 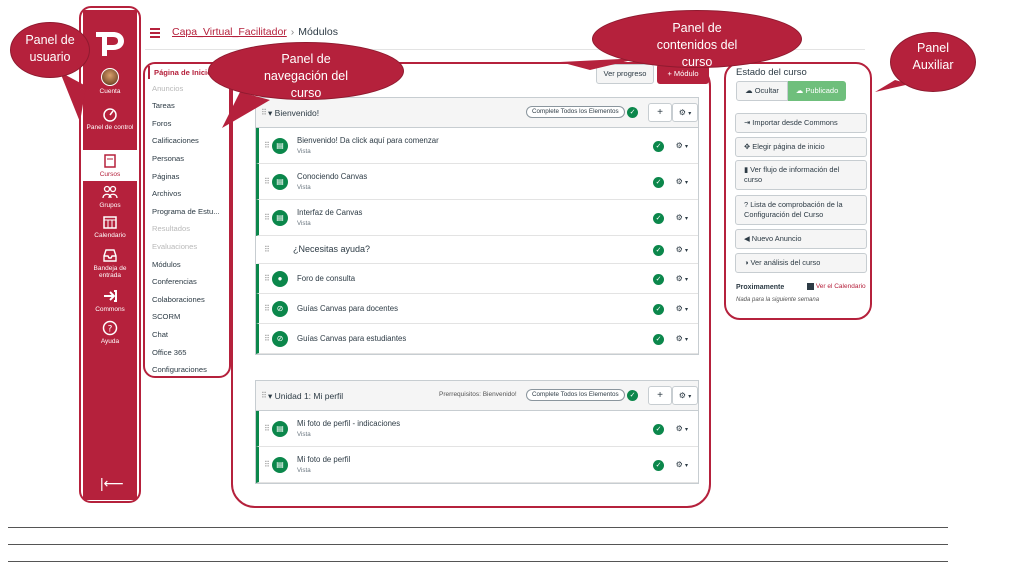 What do you see at coordinates (933, 62) in the screenshot?
I see `callout-aux-panel: Panel Auxiliar` at bounding box center [933, 62].